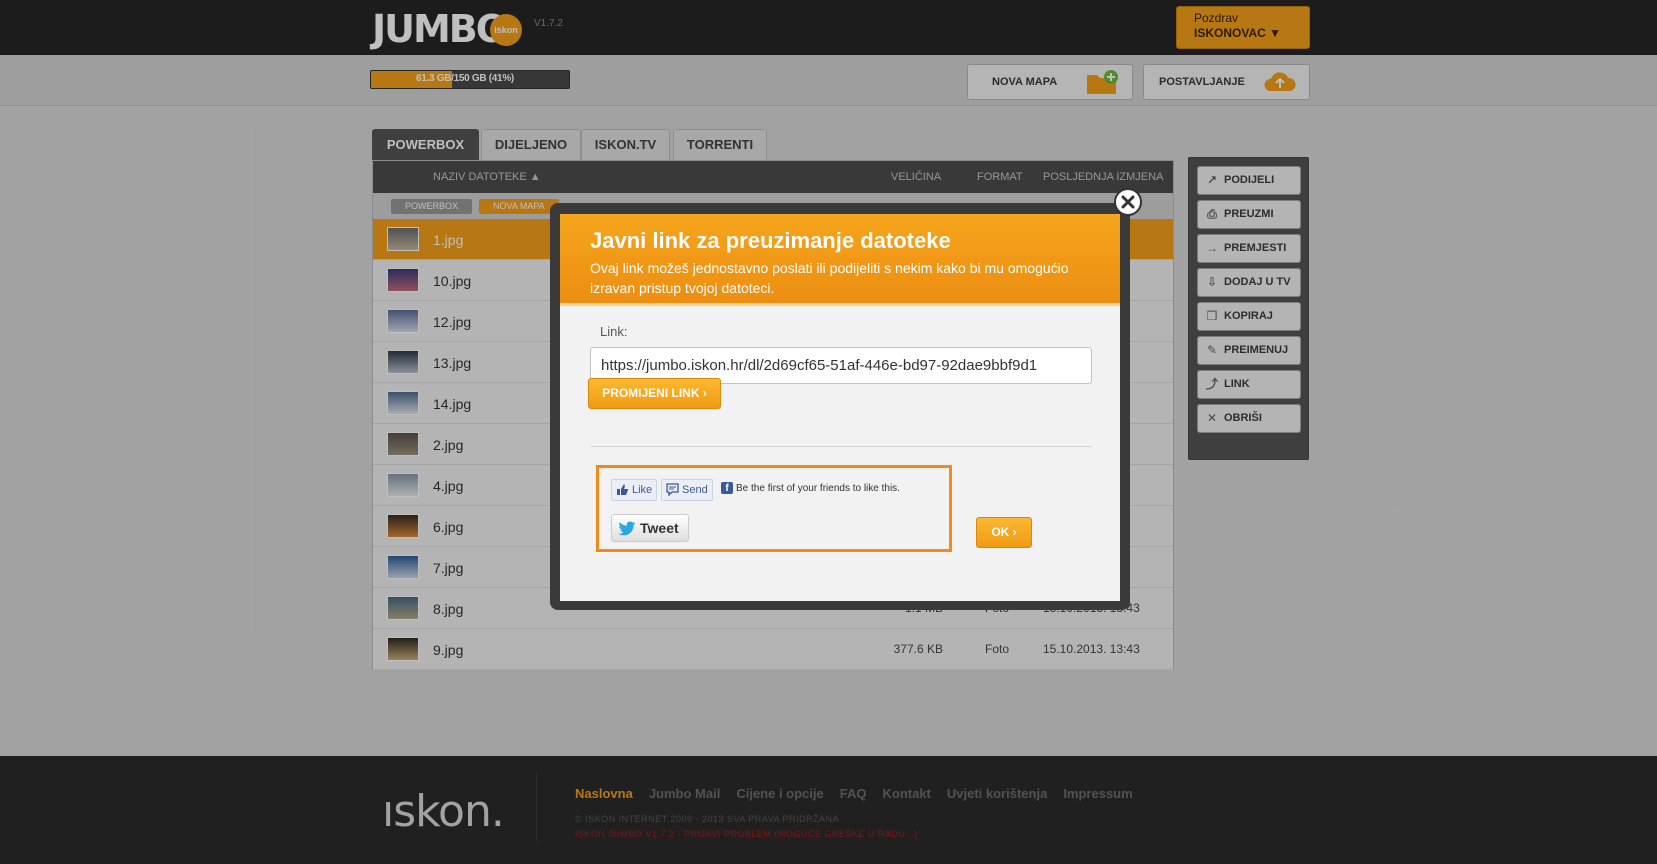 The width and height of the screenshot is (1657, 864). Describe the element at coordinates (1004, 532) in the screenshot. I see `ok-button: OK ›` at that location.